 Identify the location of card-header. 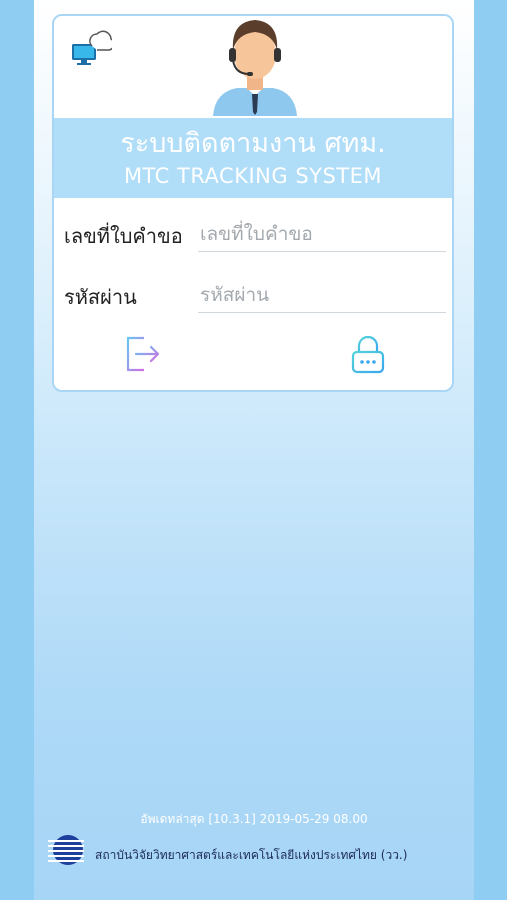
(253, 67).